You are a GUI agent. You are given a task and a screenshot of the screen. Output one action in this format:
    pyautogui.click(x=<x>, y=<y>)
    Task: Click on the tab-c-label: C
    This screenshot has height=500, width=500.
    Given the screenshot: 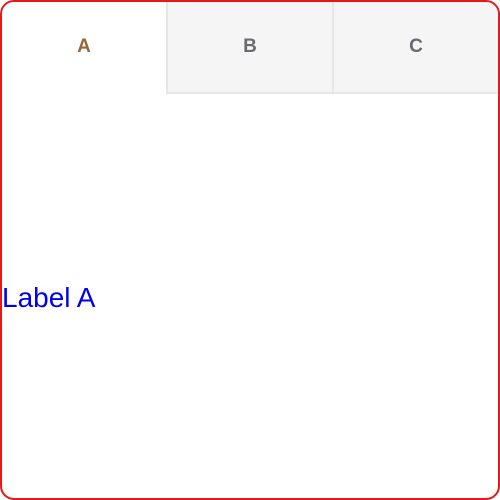 What is the action you would take?
    pyautogui.click(x=416, y=46)
    